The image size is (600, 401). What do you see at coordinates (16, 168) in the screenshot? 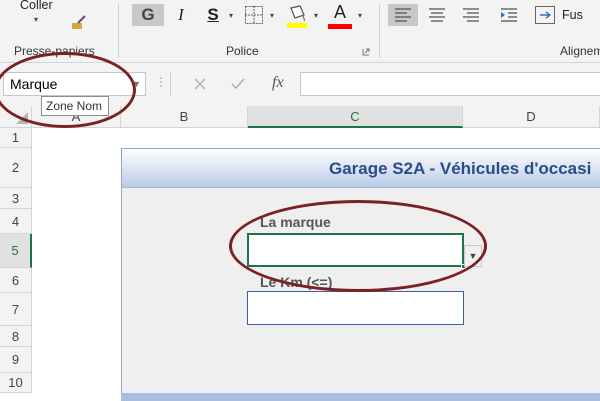
I see `row-header: 2` at bounding box center [16, 168].